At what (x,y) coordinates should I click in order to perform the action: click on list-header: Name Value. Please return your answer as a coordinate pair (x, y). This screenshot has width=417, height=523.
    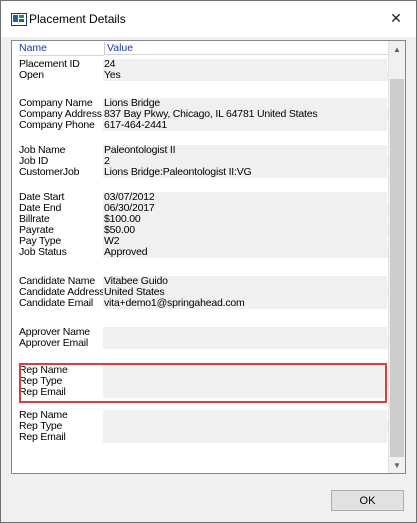
    Looking at the image, I should click on (200, 48).